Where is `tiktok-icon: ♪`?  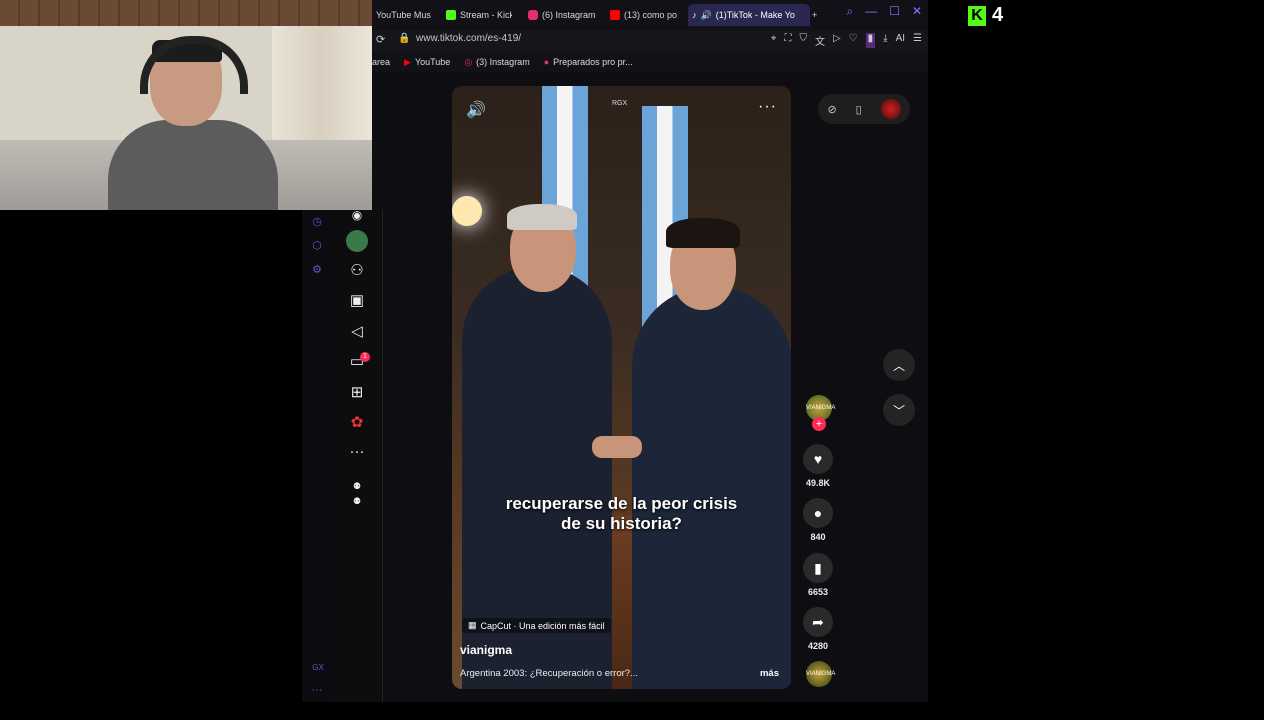
tiktok-icon: ♪ is located at coordinates (694, 15).